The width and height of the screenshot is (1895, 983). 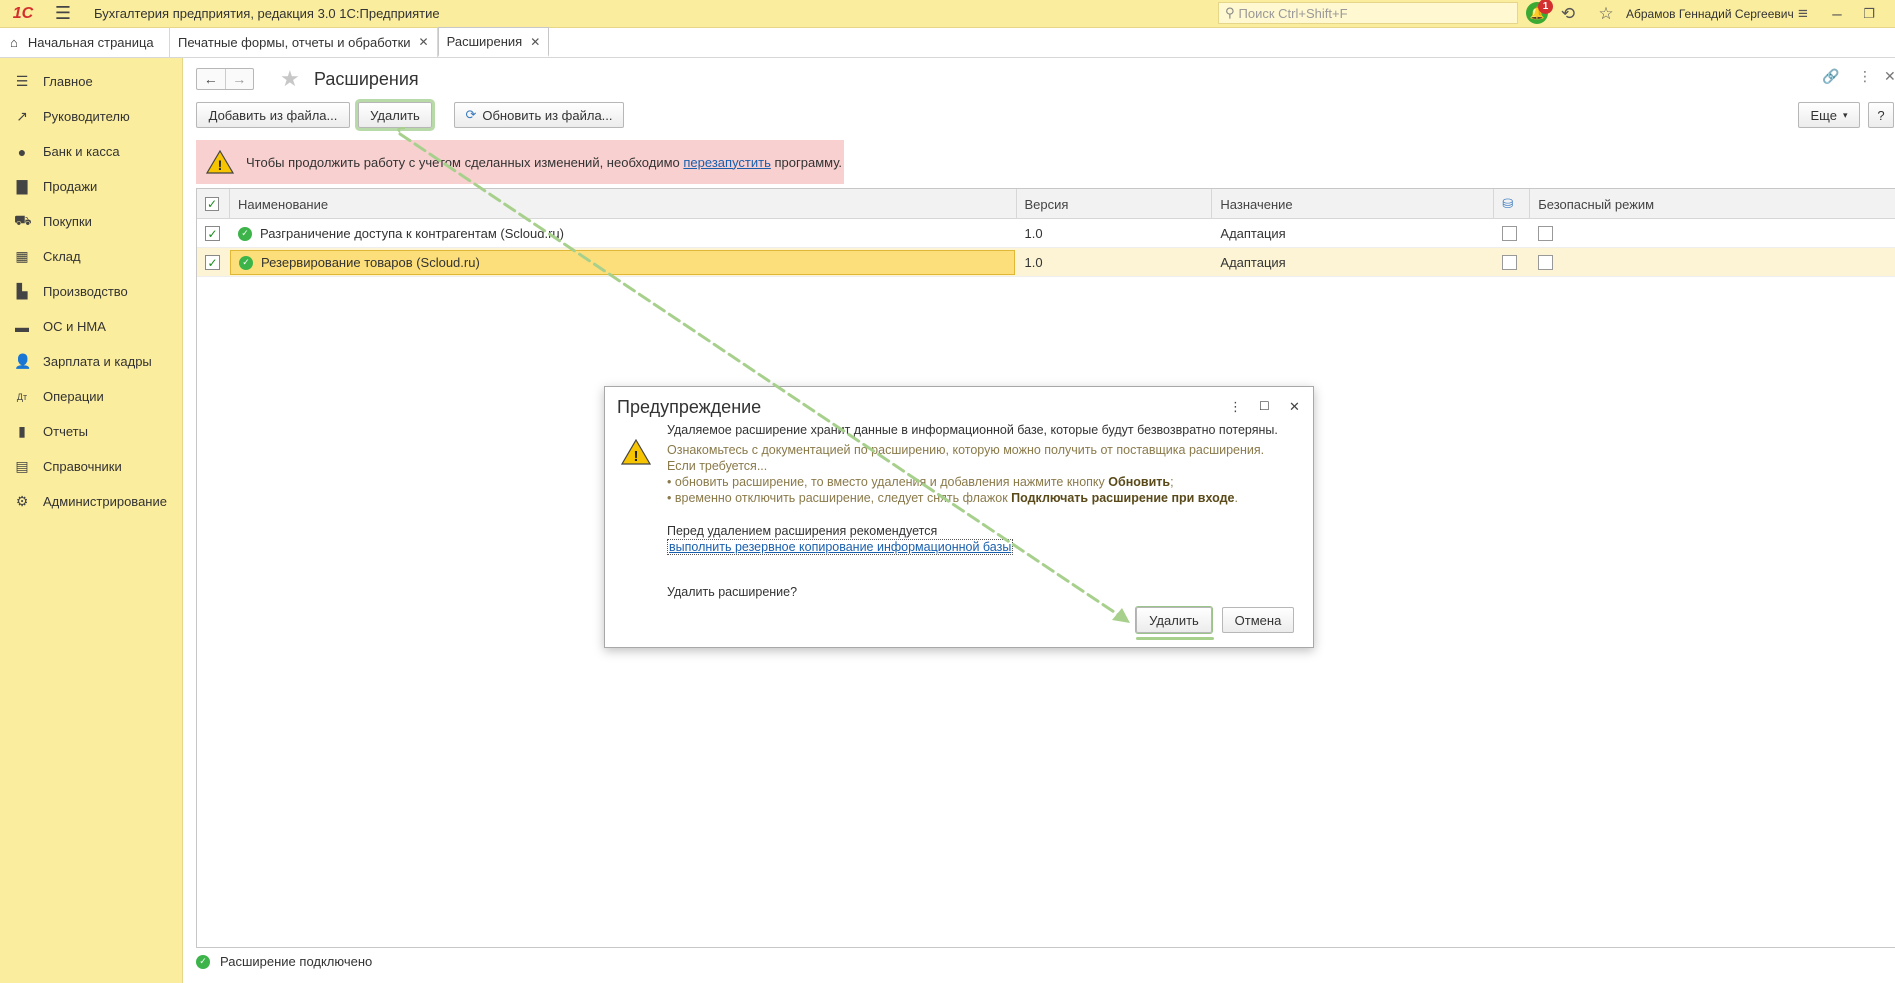 I want to click on sidebar-item-main: ☰ Главное, so click(x=91, y=81).